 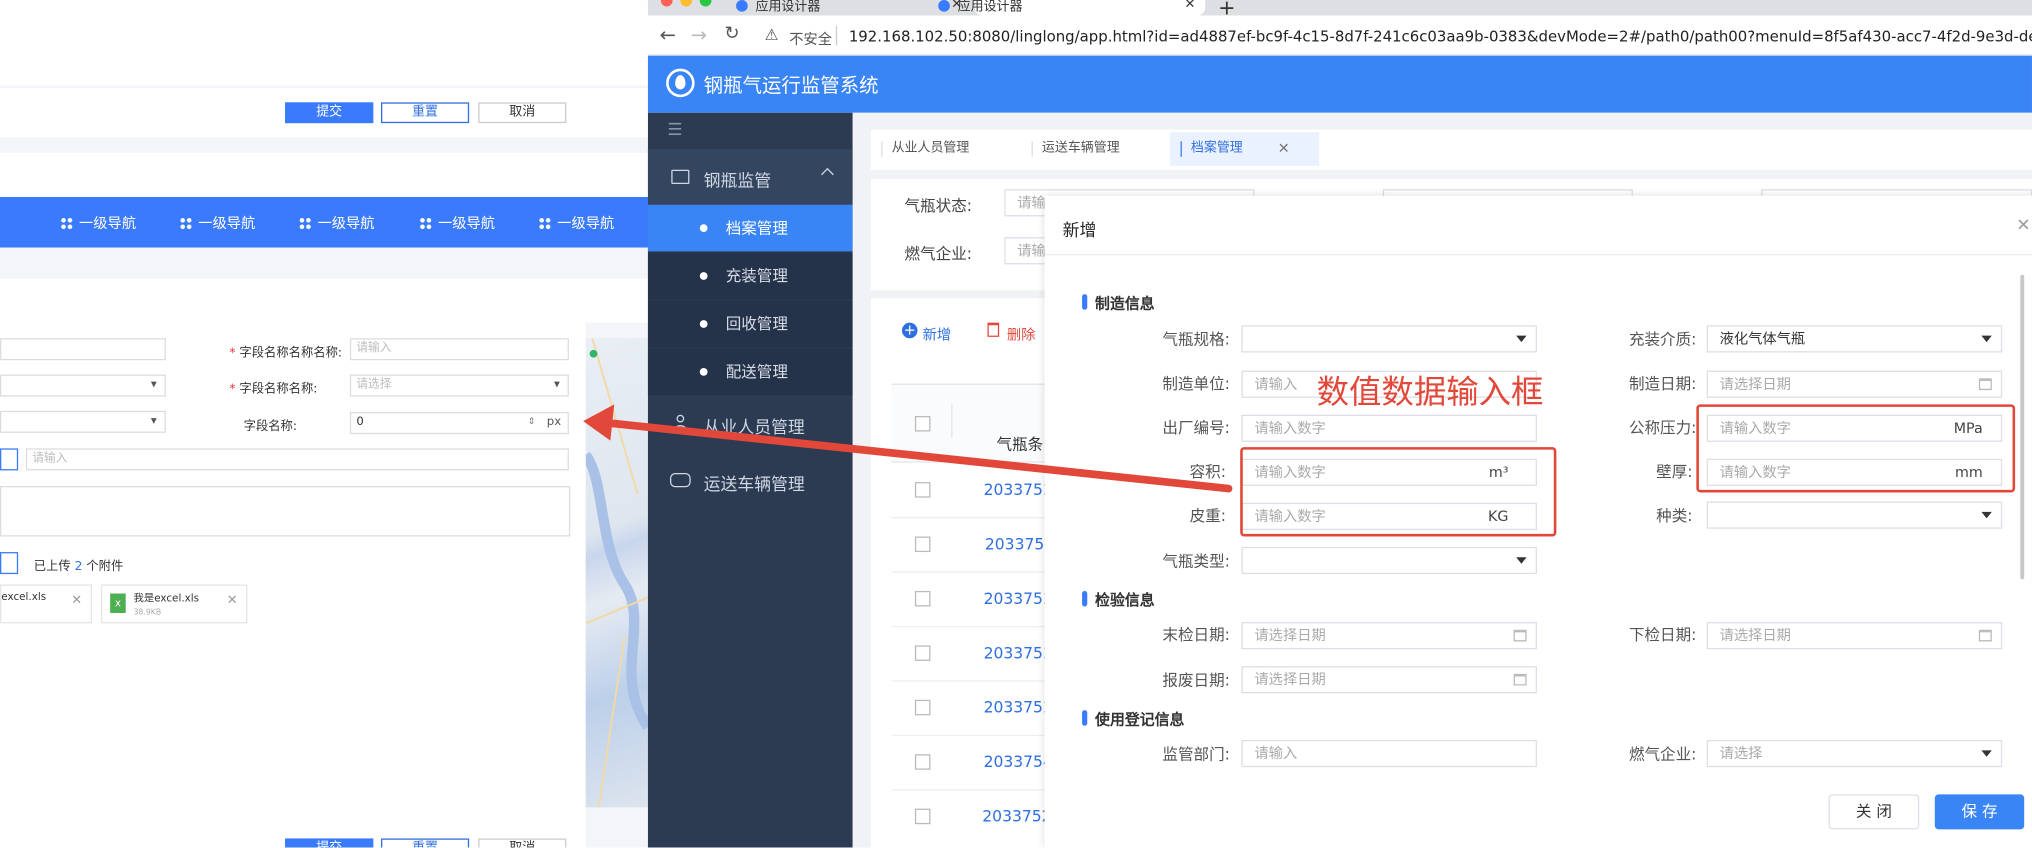 I want to click on back-arrow-icon: ←, so click(x=668, y=34).